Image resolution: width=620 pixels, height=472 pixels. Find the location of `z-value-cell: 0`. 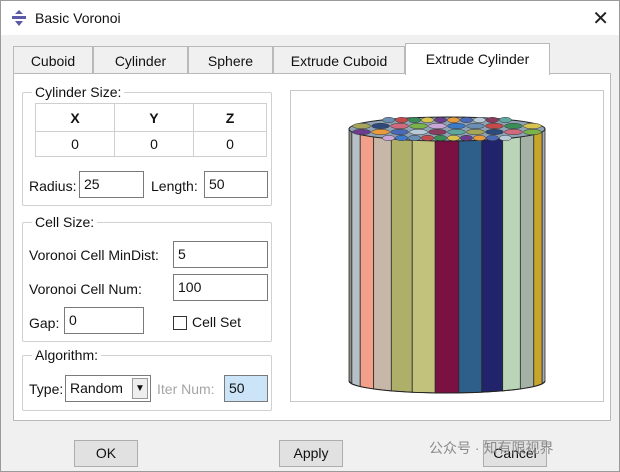

z-value-cell: 0 is located at coordinates (230, 144).